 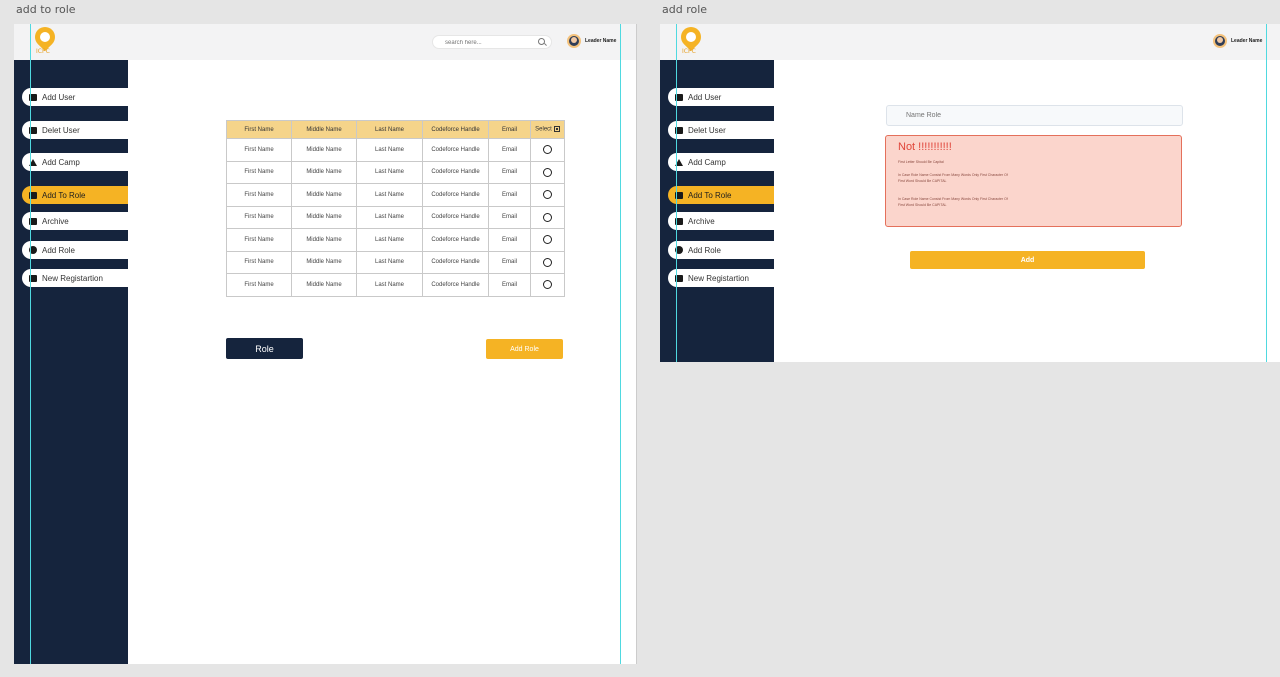 I want to click on artboard-label-right: add role, so click(x=685, y=9).